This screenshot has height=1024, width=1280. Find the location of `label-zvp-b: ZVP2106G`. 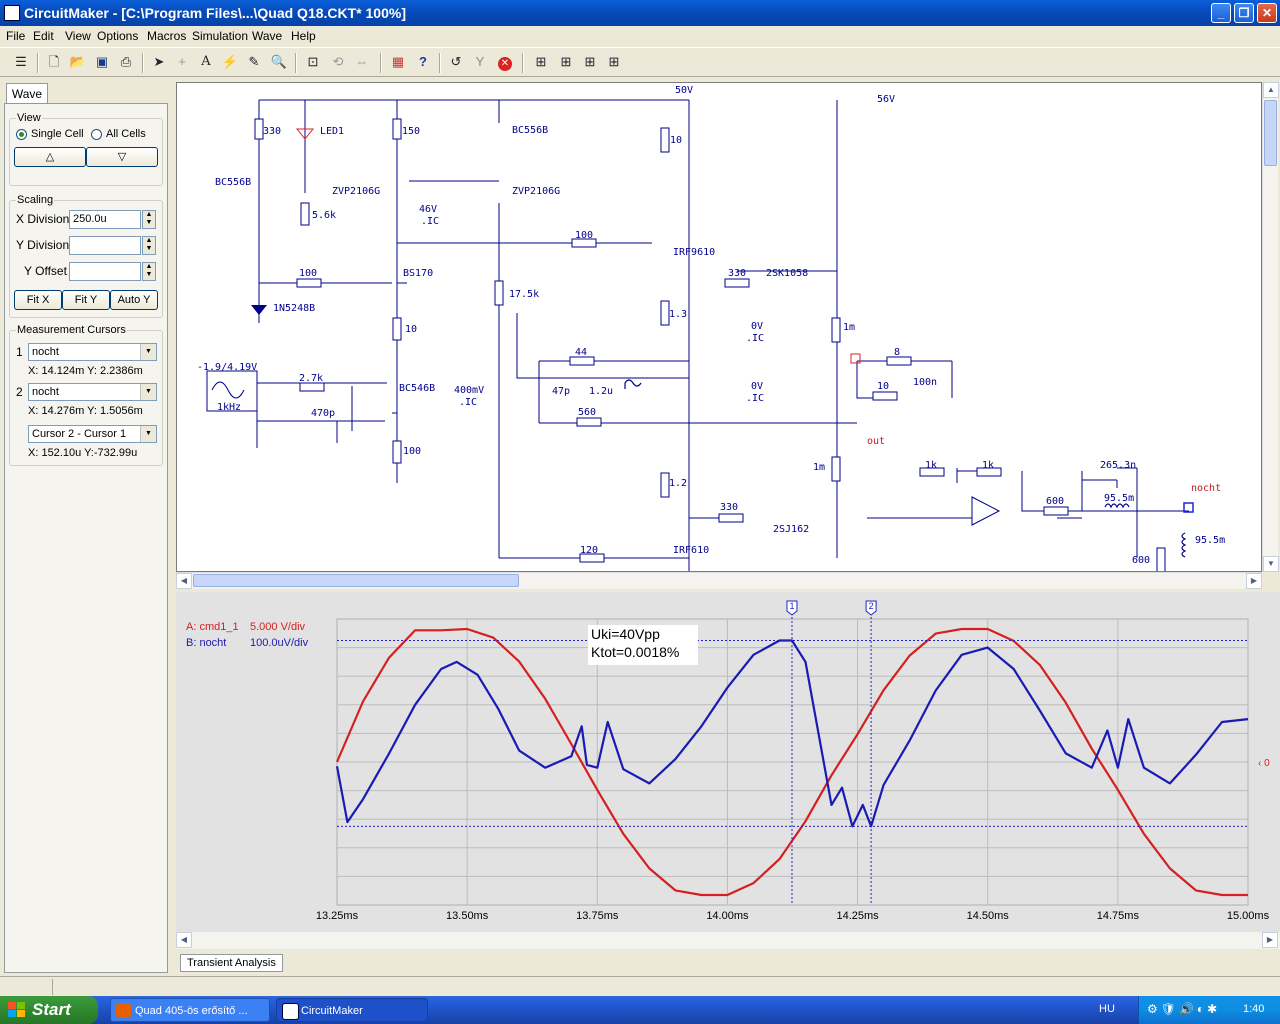

label-zvp-b: ZVP2106G is located at coordinates (536, 191).